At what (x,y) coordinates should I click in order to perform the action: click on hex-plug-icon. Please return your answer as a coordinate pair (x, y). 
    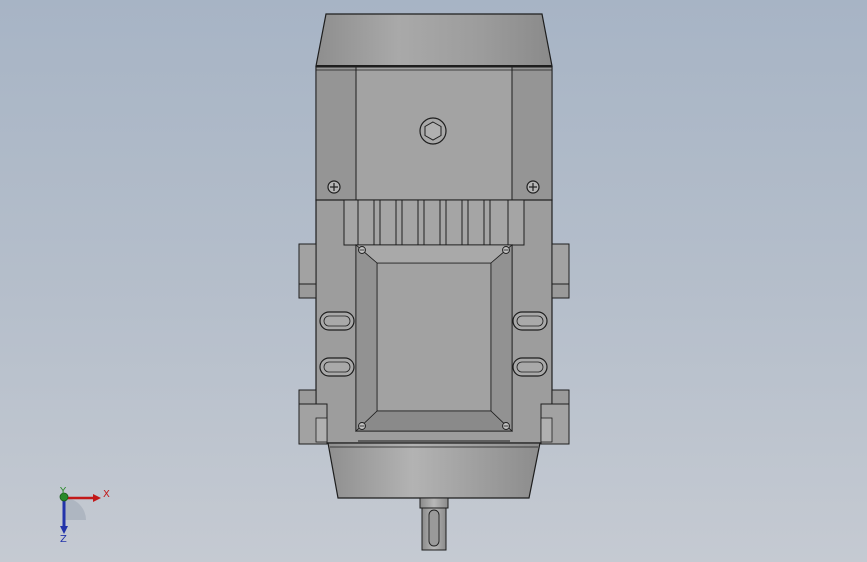
    Looking at the image, I should click on (433, 131).